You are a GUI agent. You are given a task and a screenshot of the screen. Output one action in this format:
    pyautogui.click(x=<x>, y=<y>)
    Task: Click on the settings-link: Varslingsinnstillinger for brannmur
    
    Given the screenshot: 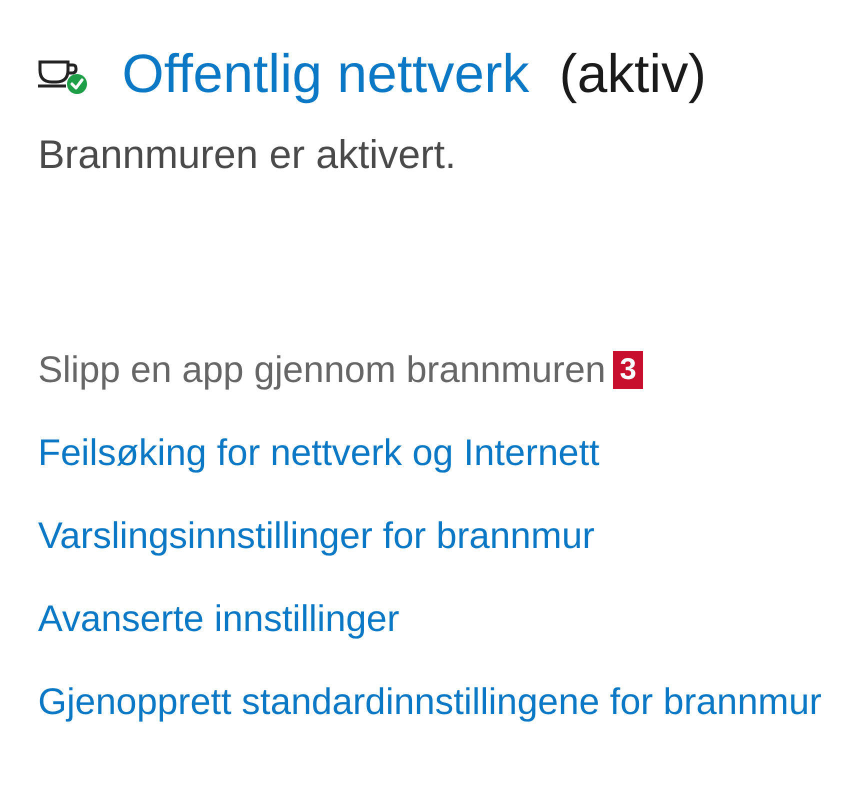 What is the action you would take?
    pyautogui.click(x=316, y=536)
    